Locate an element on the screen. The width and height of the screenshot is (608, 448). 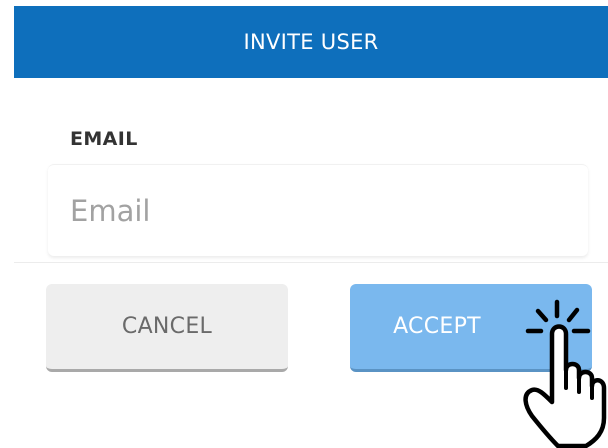
email-label: EMAIL is located at coordinates (104, 139).